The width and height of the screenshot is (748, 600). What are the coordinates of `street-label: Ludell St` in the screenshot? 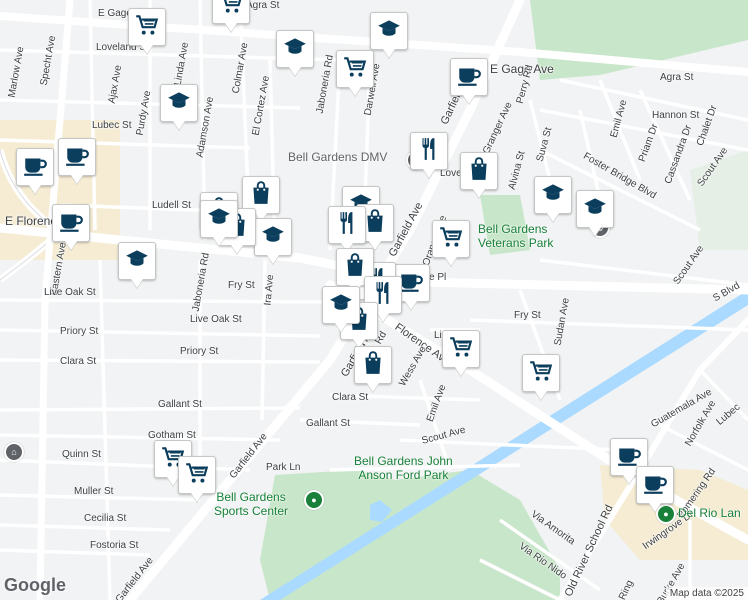 It's located at (171, 205).